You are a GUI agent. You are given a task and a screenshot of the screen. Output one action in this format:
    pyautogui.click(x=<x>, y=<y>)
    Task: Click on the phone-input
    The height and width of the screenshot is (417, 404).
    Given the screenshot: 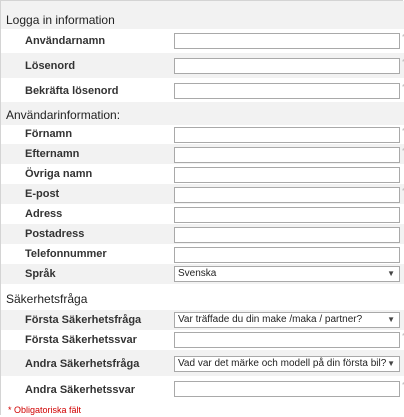 What is the action you would take?
    pyautogui.click(x=287, y=255)
    